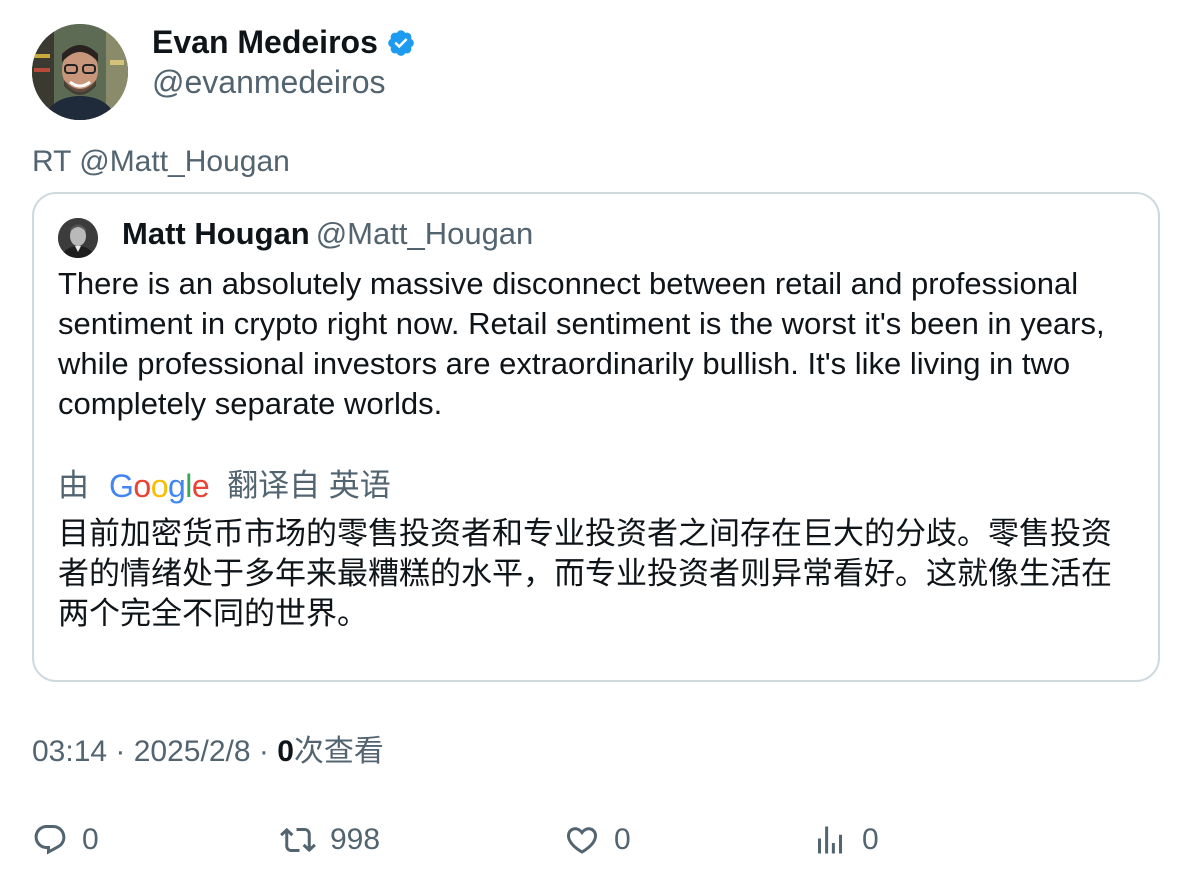 The width and height of the screenshot is (1196, 886). What do you see at coordinates (309, 485) in the screenshot?
I see `translate-suffix: 翻译自 英语` at bounding box center [309, 485].